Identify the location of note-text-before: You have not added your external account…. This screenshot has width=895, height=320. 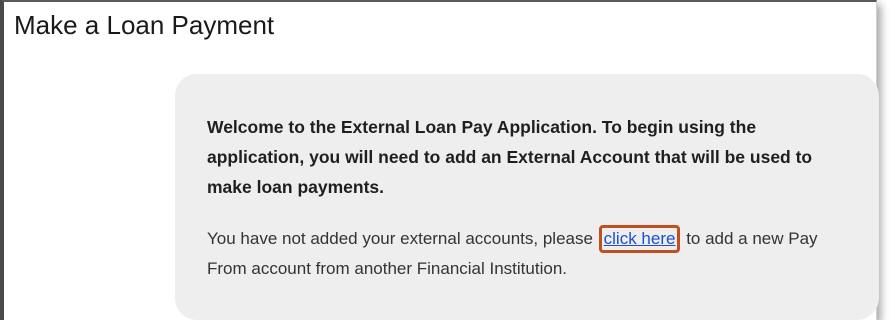
(402, 238).